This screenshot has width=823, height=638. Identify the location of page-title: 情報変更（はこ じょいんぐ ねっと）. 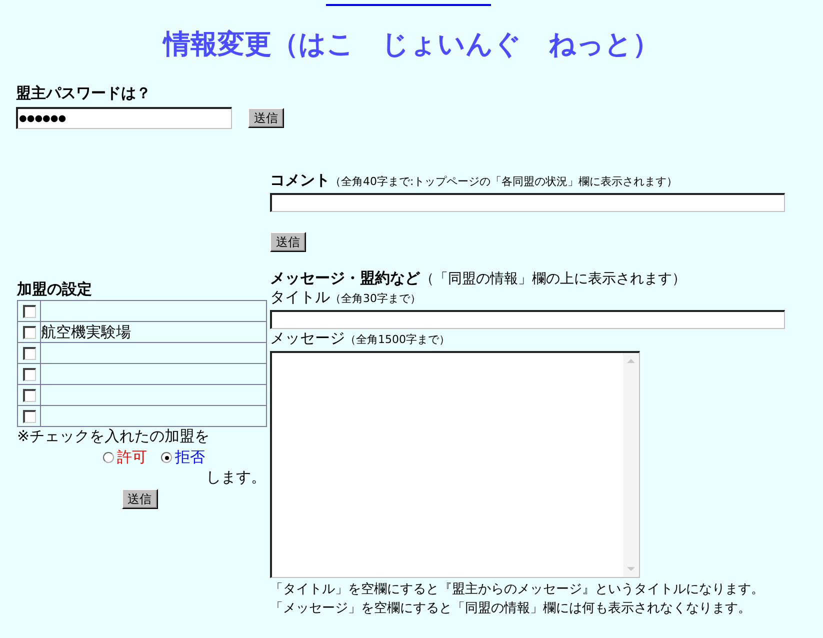
(412, 45).